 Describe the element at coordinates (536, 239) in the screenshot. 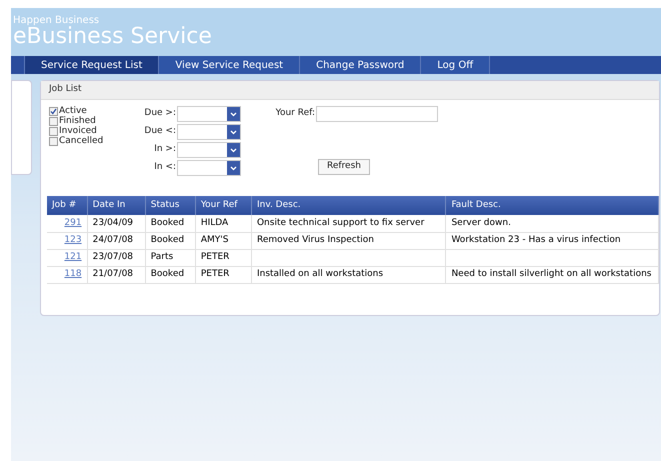

I see `table-cell: Workstation 23 - Has a virus infection` at that location.